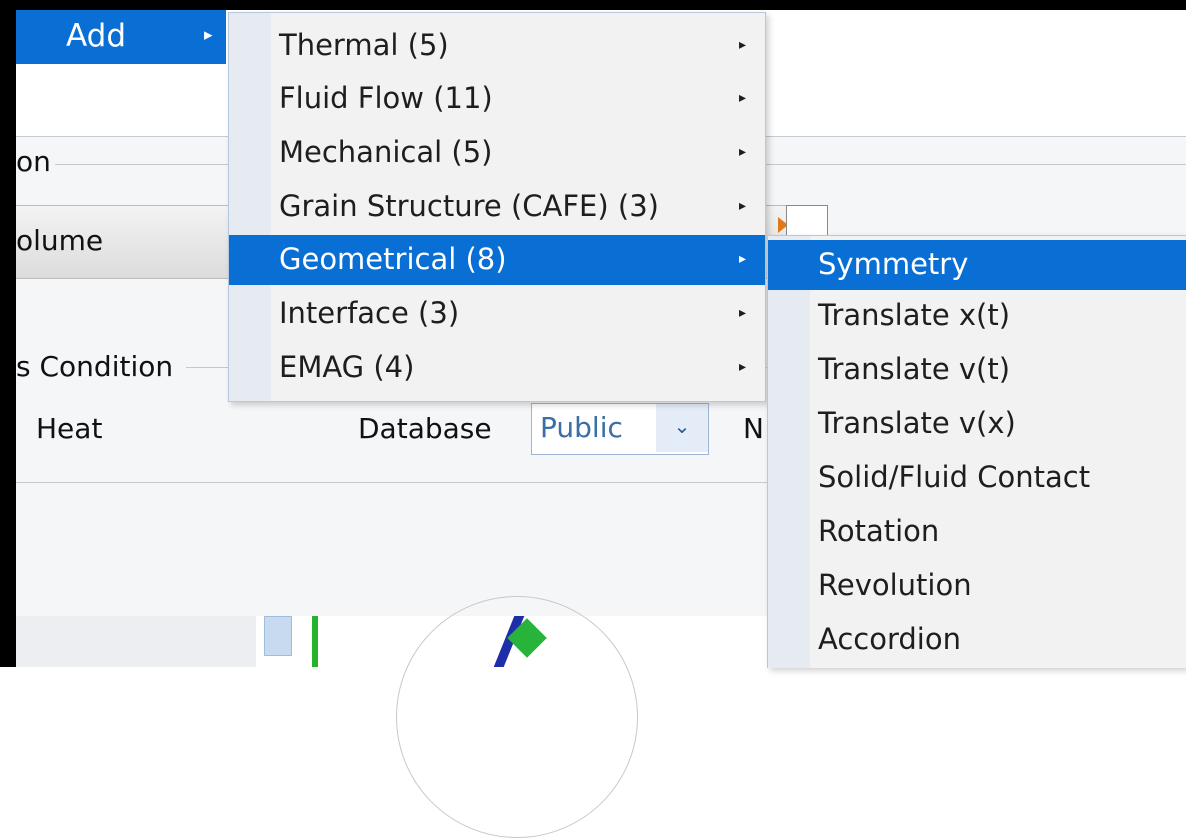 The image size is (1186, 838). I want to click on volume-label: olume, so click(60, 240).